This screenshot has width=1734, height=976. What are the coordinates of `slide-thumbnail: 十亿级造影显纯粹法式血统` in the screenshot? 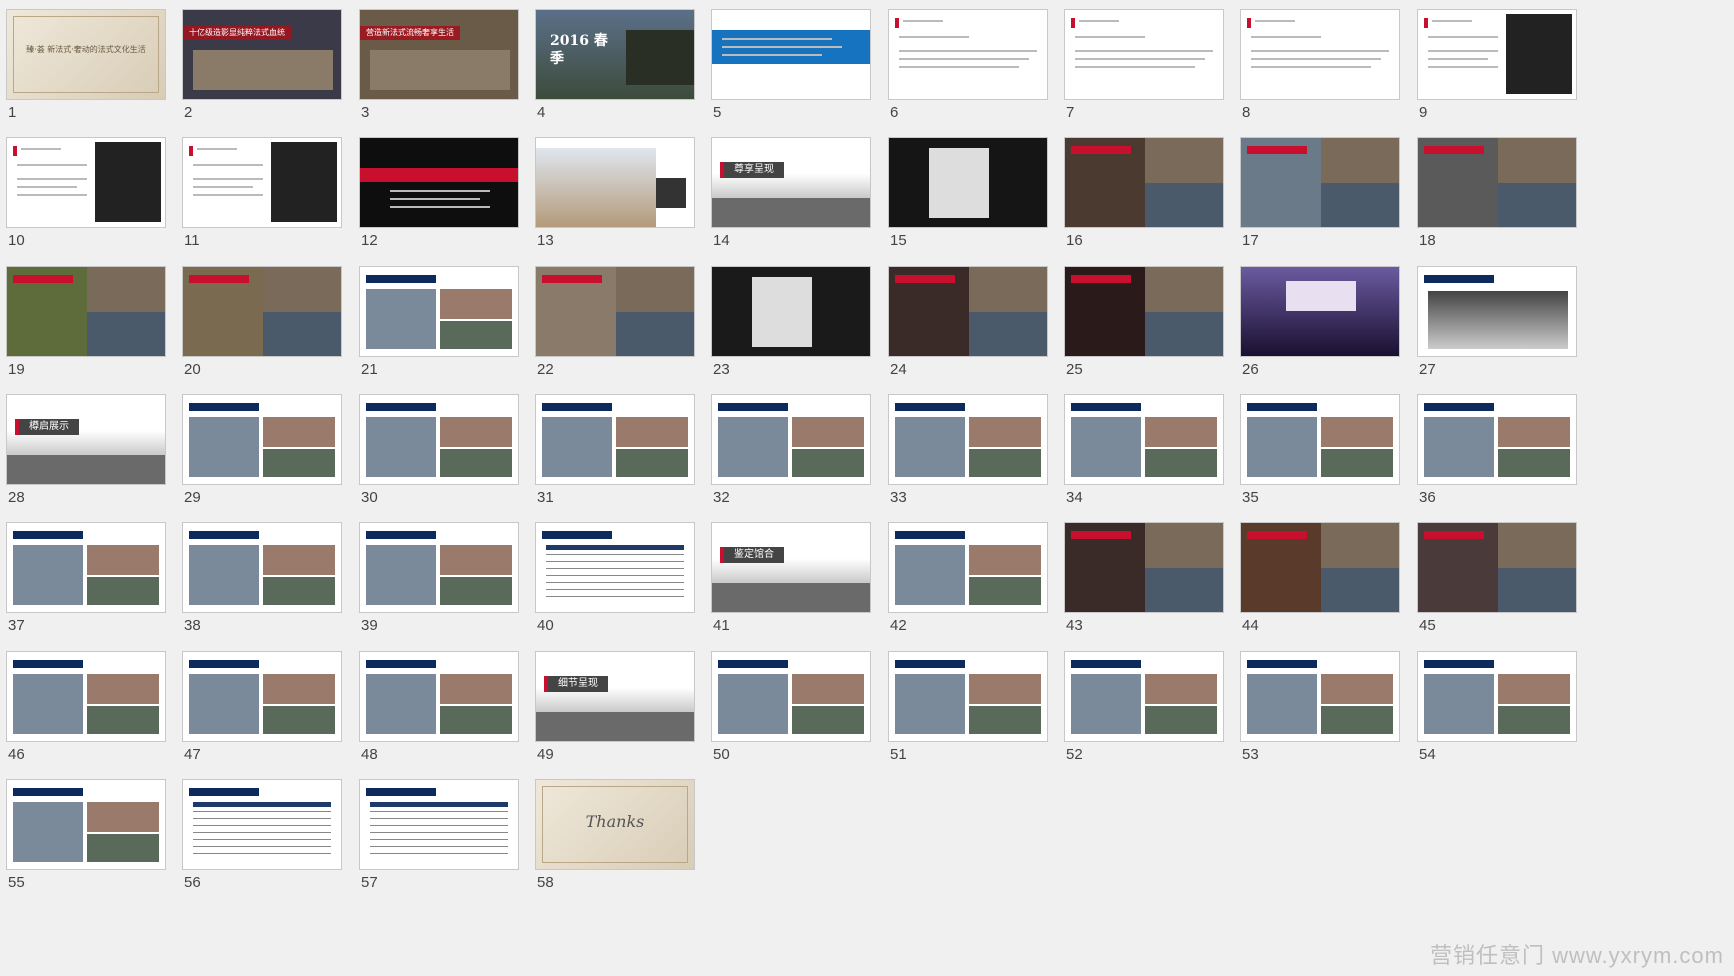 It's located at (262, 54).